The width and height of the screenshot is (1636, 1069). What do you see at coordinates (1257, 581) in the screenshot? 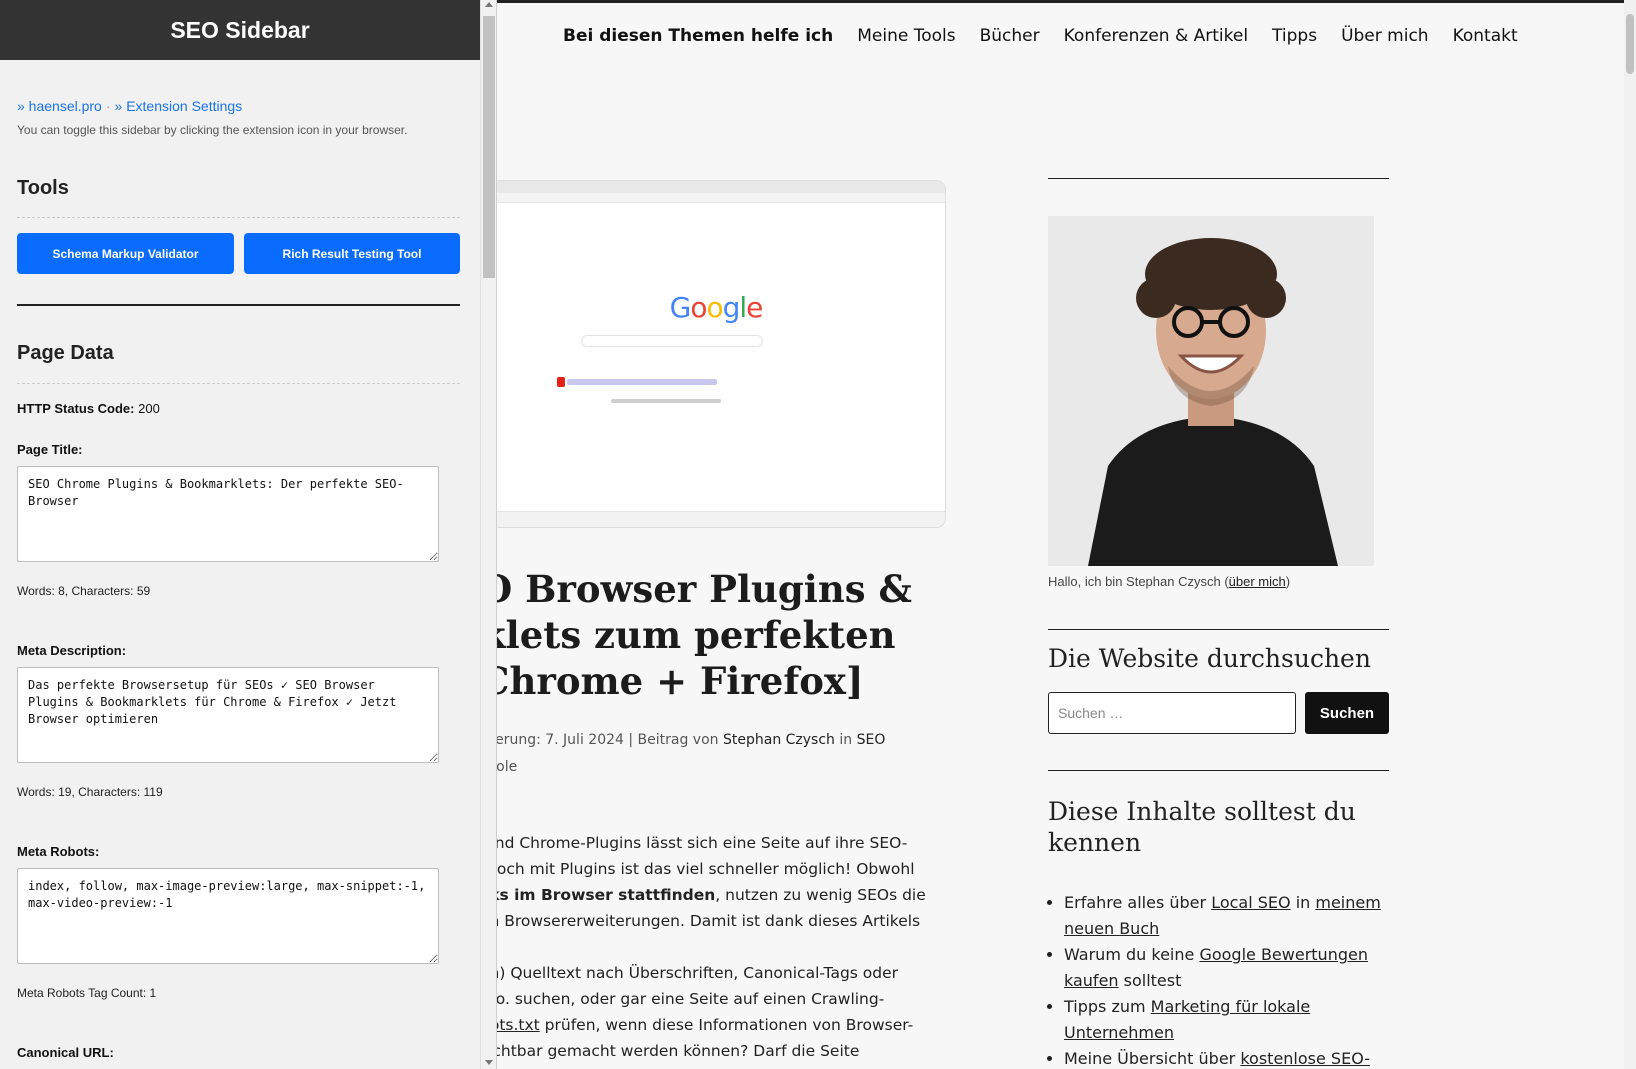
I see `ueber-mich-link: über mich` at bounding box center [1257, 581].